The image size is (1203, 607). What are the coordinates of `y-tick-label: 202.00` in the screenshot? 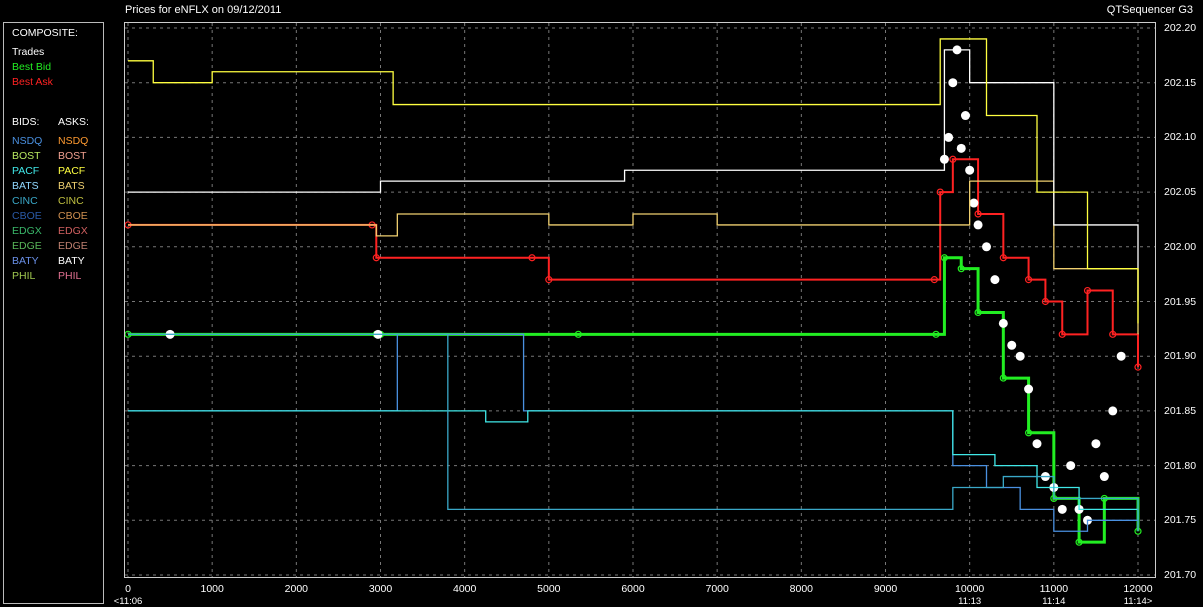 It's located at (1180, 246).